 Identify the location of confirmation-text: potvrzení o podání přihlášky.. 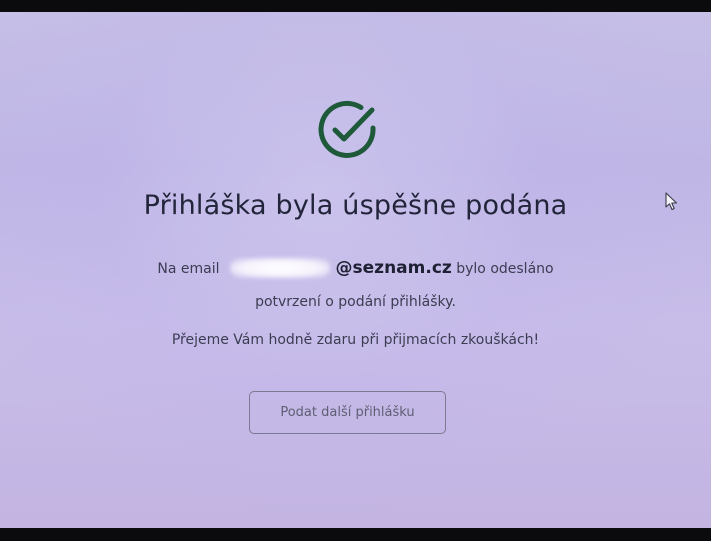
(355, 302).